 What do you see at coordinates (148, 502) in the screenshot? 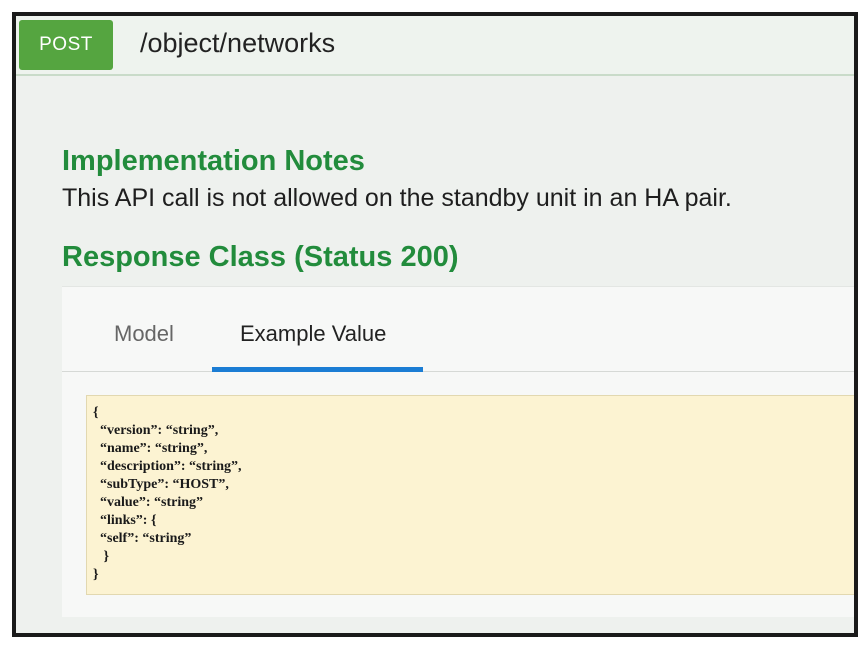
I see `code-line: “value”: “string”` at bounding box center [148, 502].